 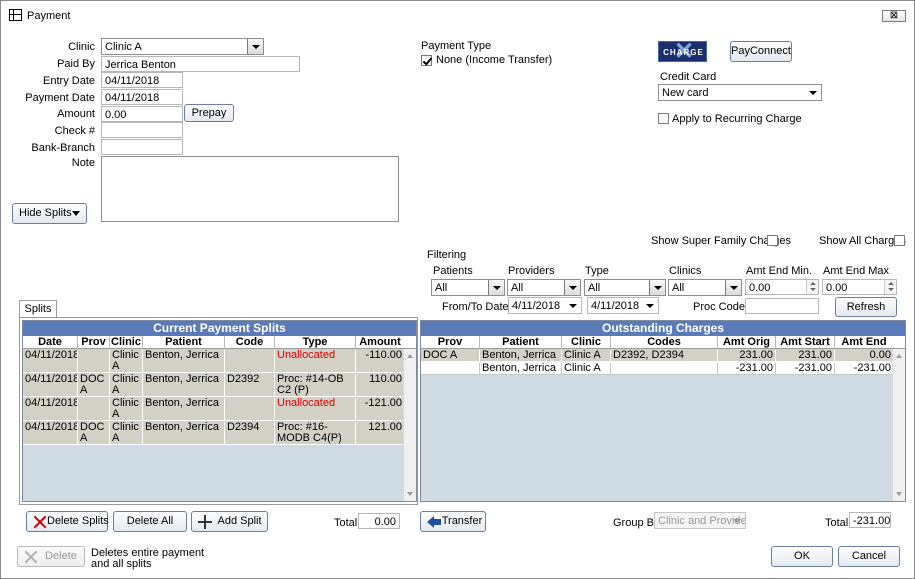 What do you see at coordinates (894, 16) in the screenshot?
I see `close-button: ⊠` at bounding box center [894, 16].